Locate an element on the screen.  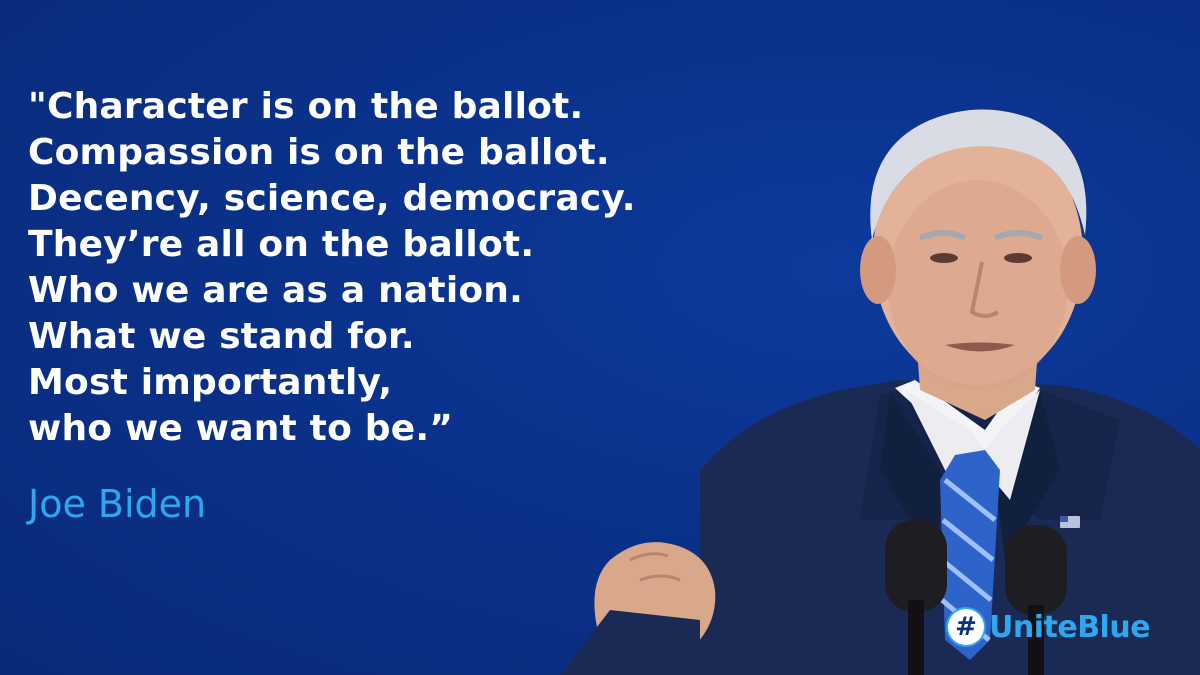
microphone-left is located at coordinates (916, 566).